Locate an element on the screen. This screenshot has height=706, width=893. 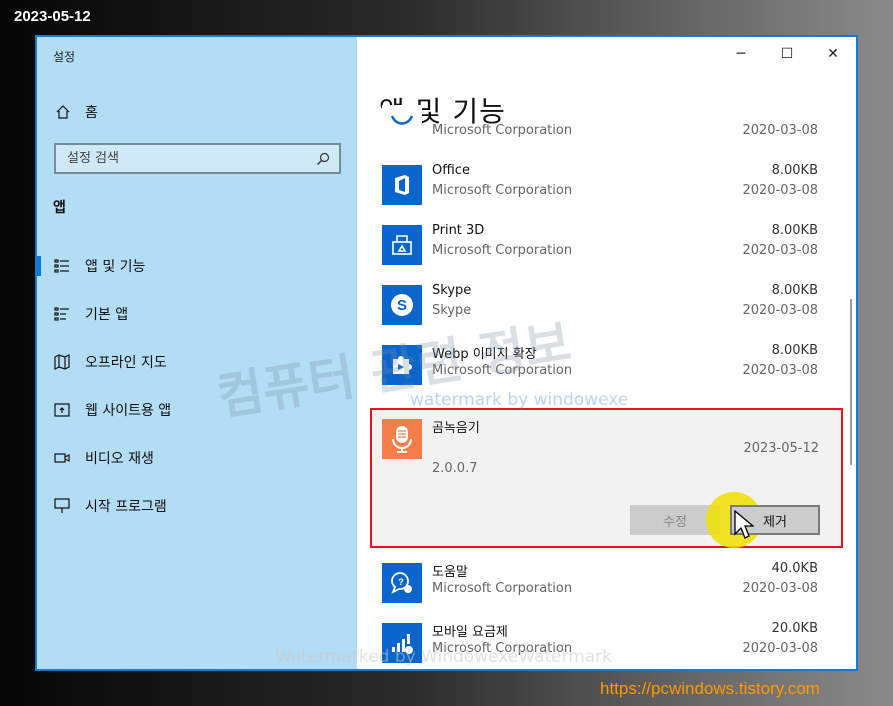
office-icon is located at coordinates (402, 185).